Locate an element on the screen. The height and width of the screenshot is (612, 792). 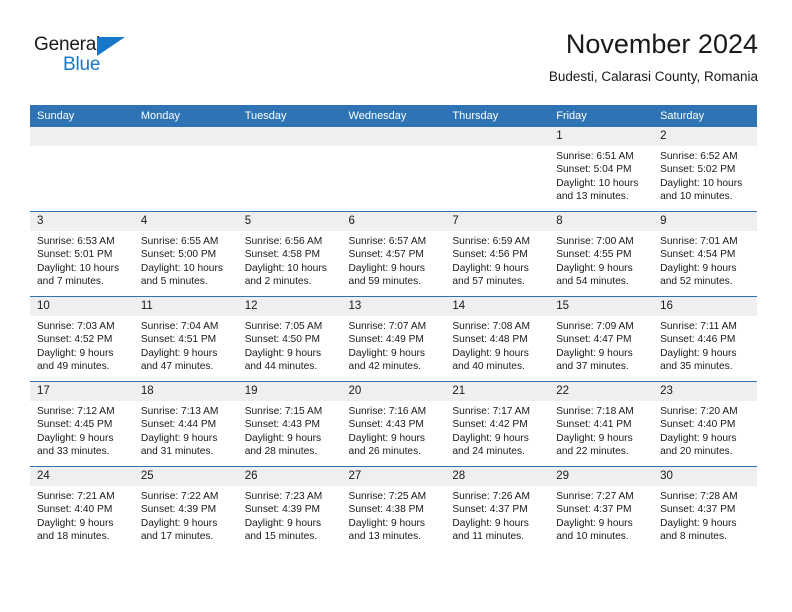
sunset-time: Sunset: 4:39 PM is located at coordinates (178, 510).